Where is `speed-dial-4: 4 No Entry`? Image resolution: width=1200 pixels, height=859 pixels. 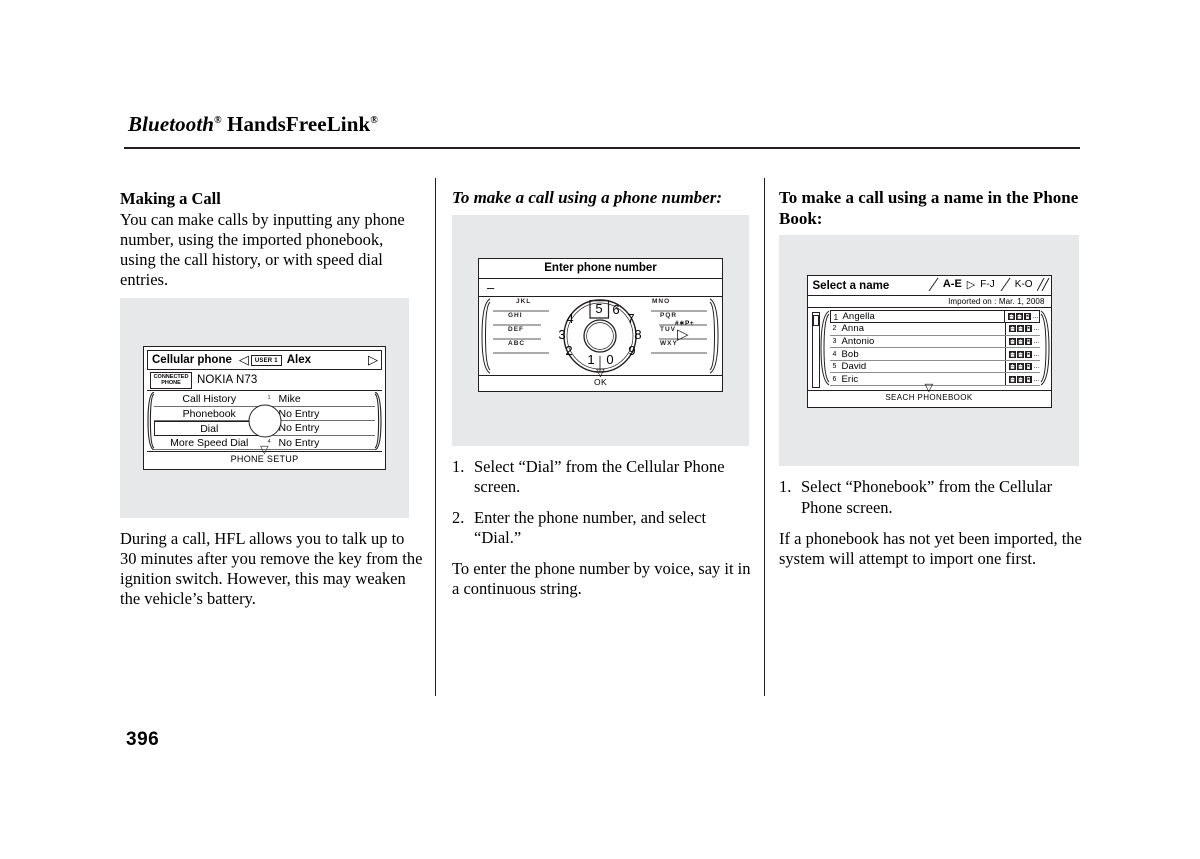 speed-dial-4: 4 No Entry is located at coordinates (319, 443).